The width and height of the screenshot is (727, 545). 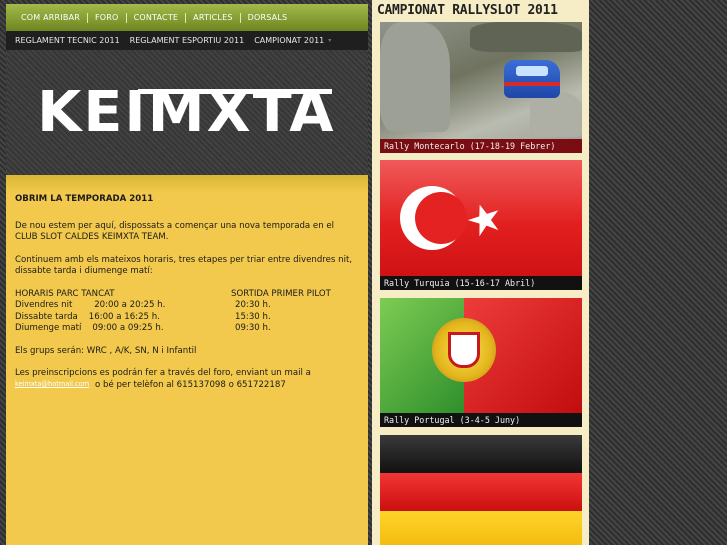 What do you see at coordinates (130, 305) in the screenshot?
I see `schedule-parc: 20:00 a 20:25 h.` at bounding box center [130, 305].